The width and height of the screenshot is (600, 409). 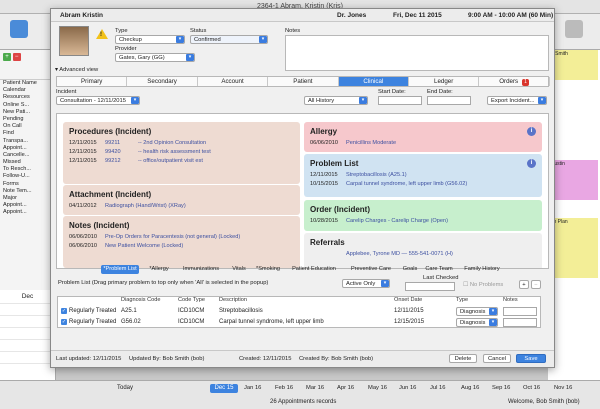 I want to click on problem-filter-select: Active Only ▾, so click(x=366, y=283).